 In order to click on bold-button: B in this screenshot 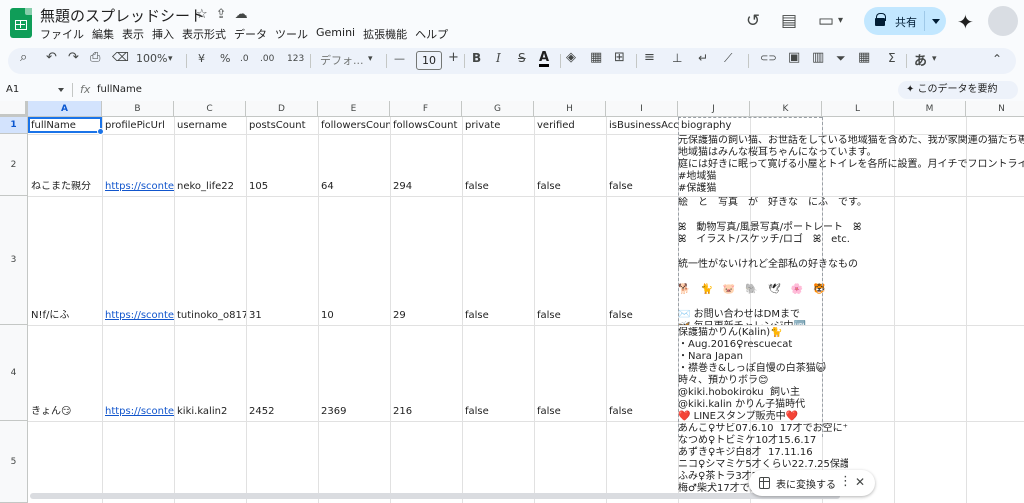, I will do `click(476, 58)`.